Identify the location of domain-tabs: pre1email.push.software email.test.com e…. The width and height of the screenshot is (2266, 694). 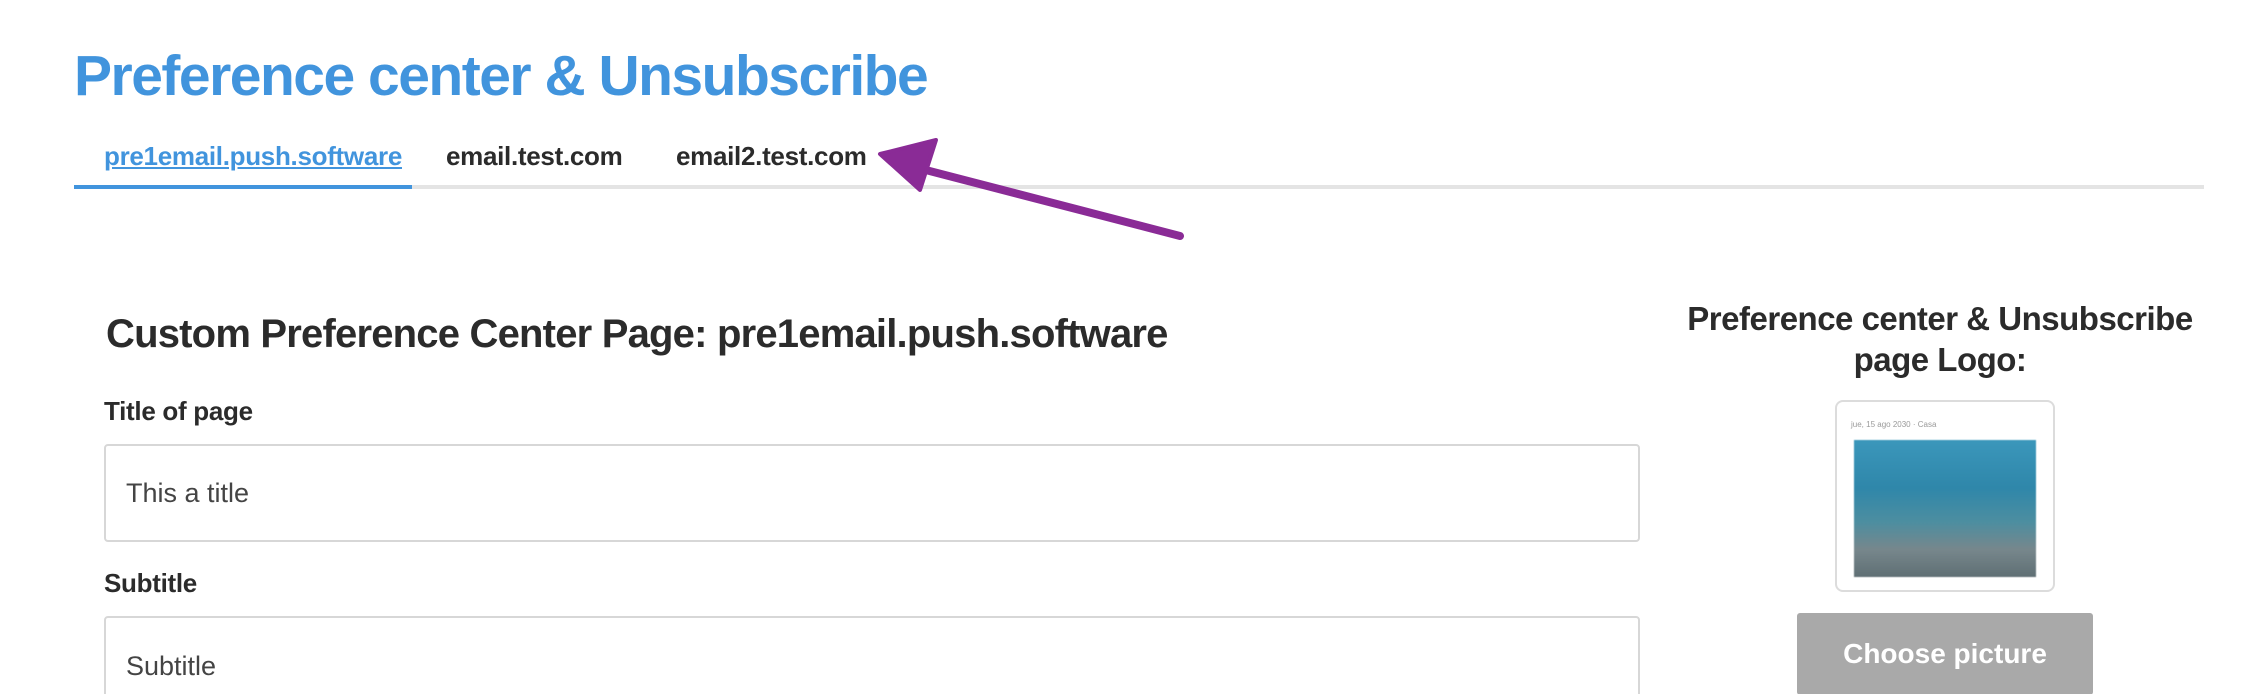
(1139, 155).